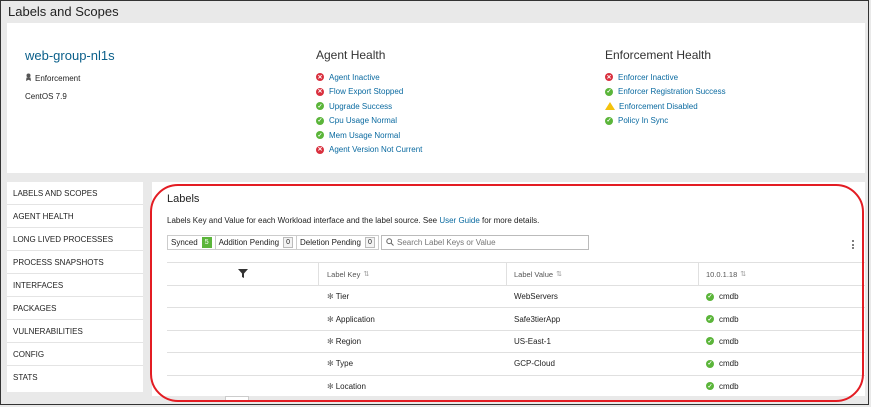  What do you see at coordinates (369, 242) in the screenshot?
I see `deletion-count: 0` at bounding box center [369, 242].